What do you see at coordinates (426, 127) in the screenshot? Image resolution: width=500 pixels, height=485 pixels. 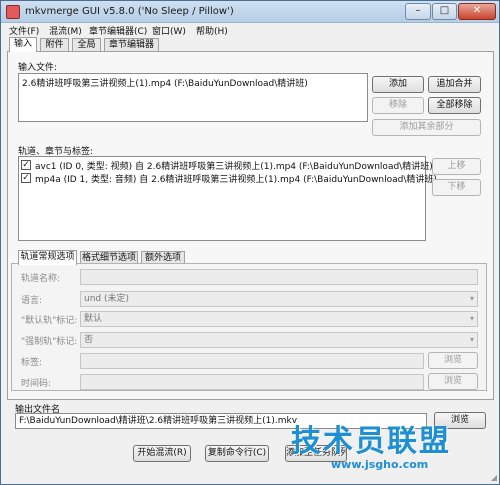 I see `add-other-button: 添加其余部分` at bounding box center [426, 127].